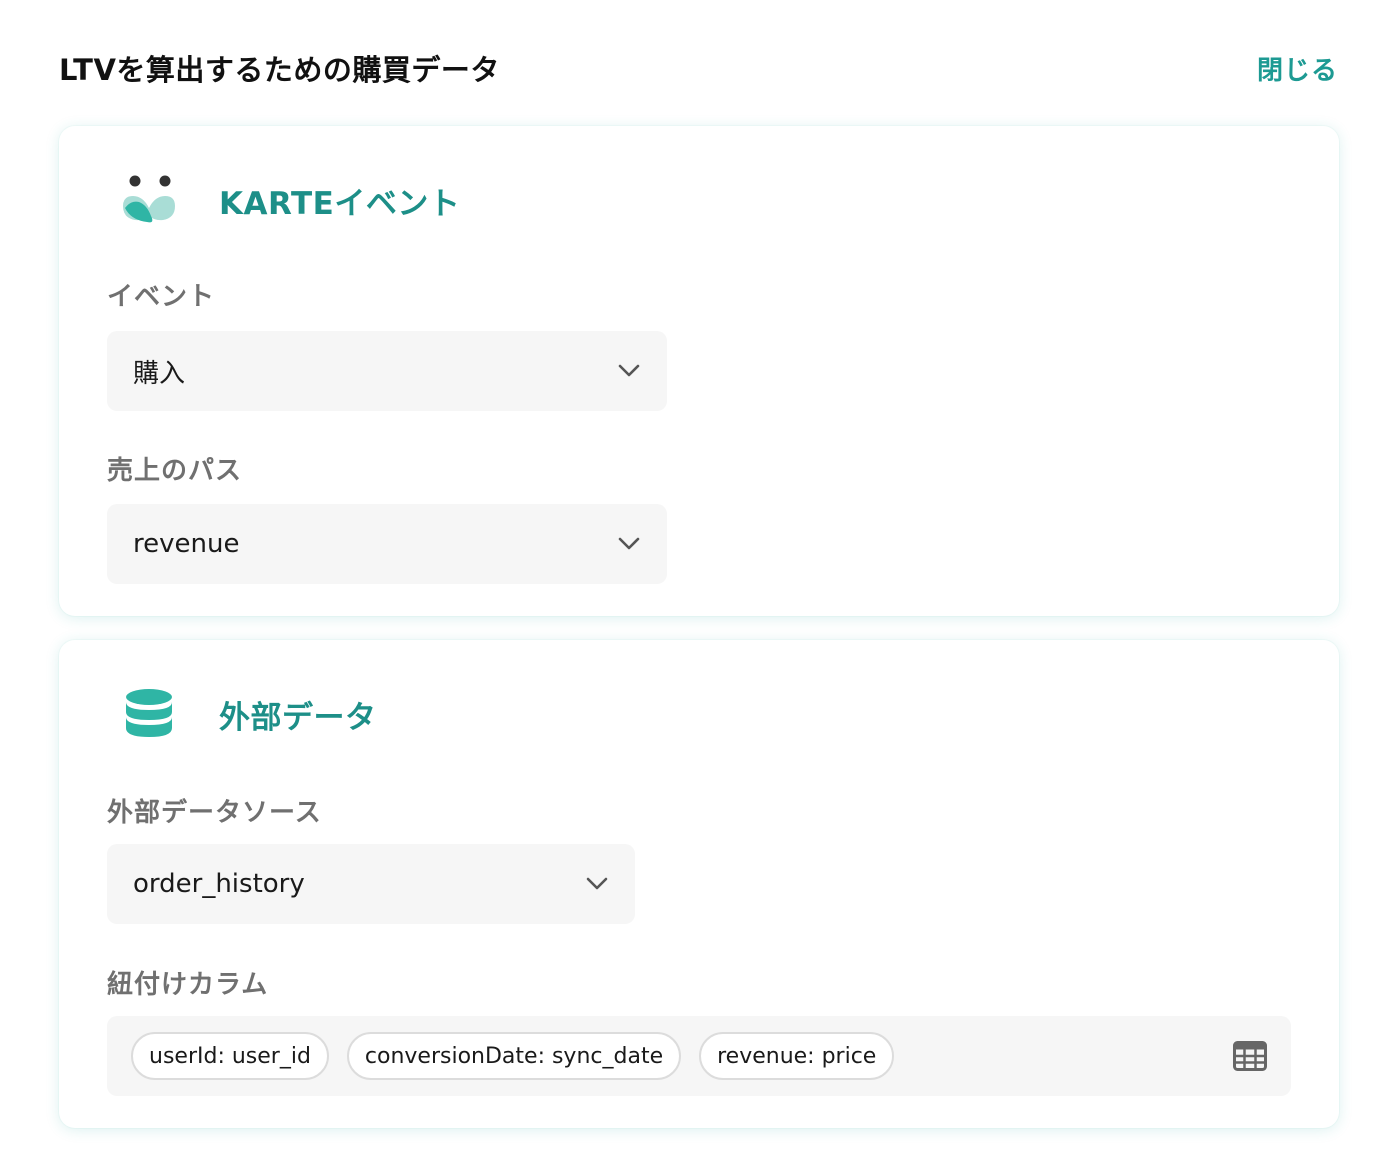  I want to click on column-chip: revenue: price, so click(797, 1056).